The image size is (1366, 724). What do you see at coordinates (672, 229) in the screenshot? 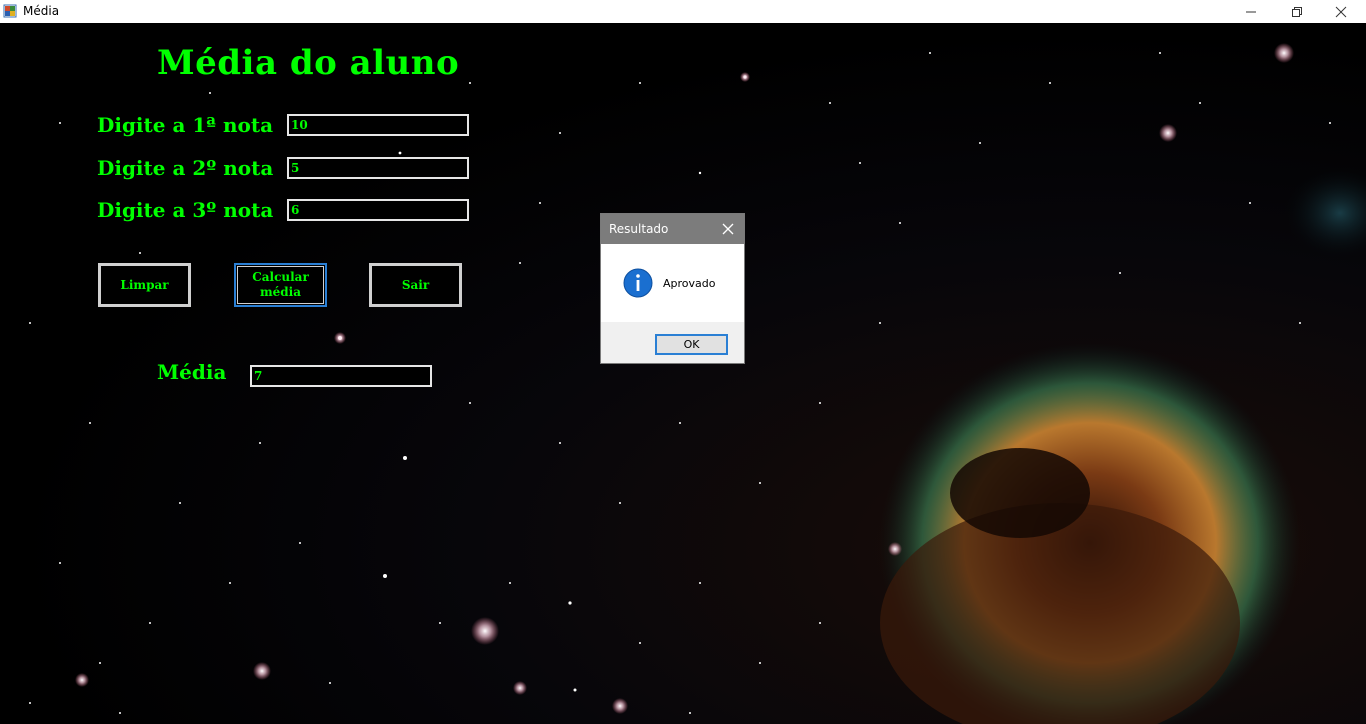
I see `dialog-title-bar: Resultado` at bounding box center [672, 229].